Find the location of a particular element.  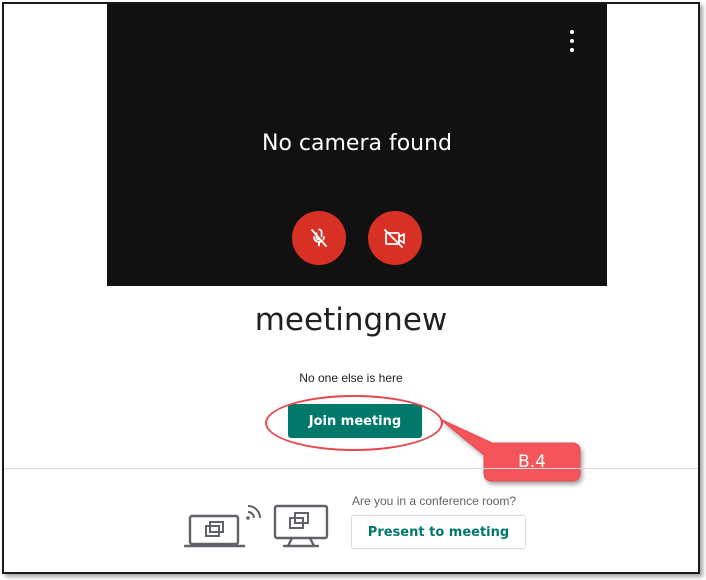

section-divider is located at coordinates (351, 468).